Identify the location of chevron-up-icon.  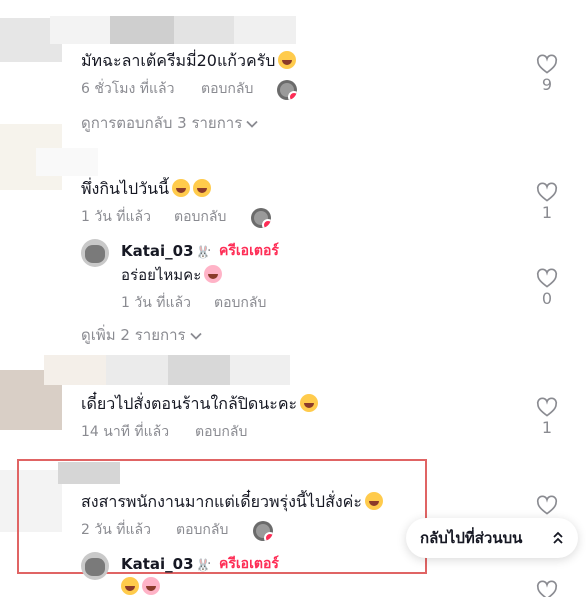
(558, 537).